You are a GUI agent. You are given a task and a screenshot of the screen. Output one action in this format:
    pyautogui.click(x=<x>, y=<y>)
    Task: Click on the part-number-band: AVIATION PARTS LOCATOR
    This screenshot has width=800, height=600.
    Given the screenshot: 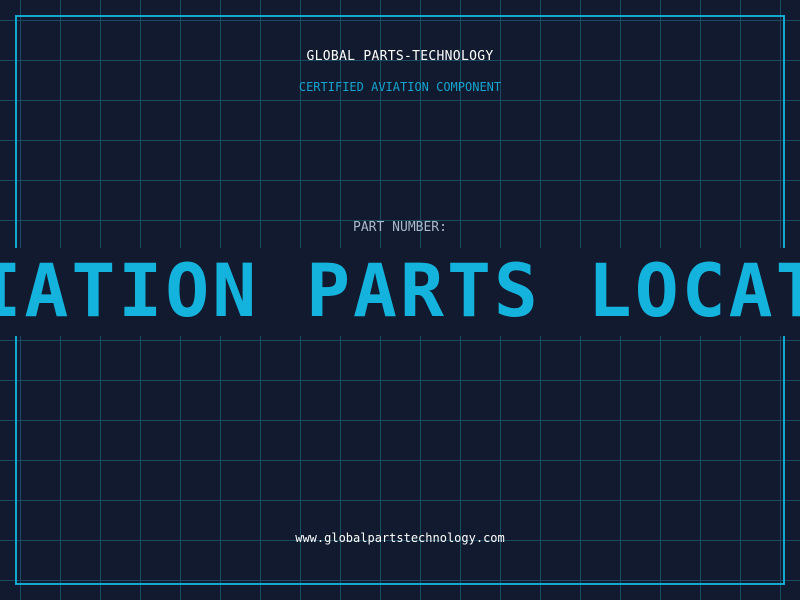 What is the action you would take?
    pyautogui.click(x=400, y=292)
    